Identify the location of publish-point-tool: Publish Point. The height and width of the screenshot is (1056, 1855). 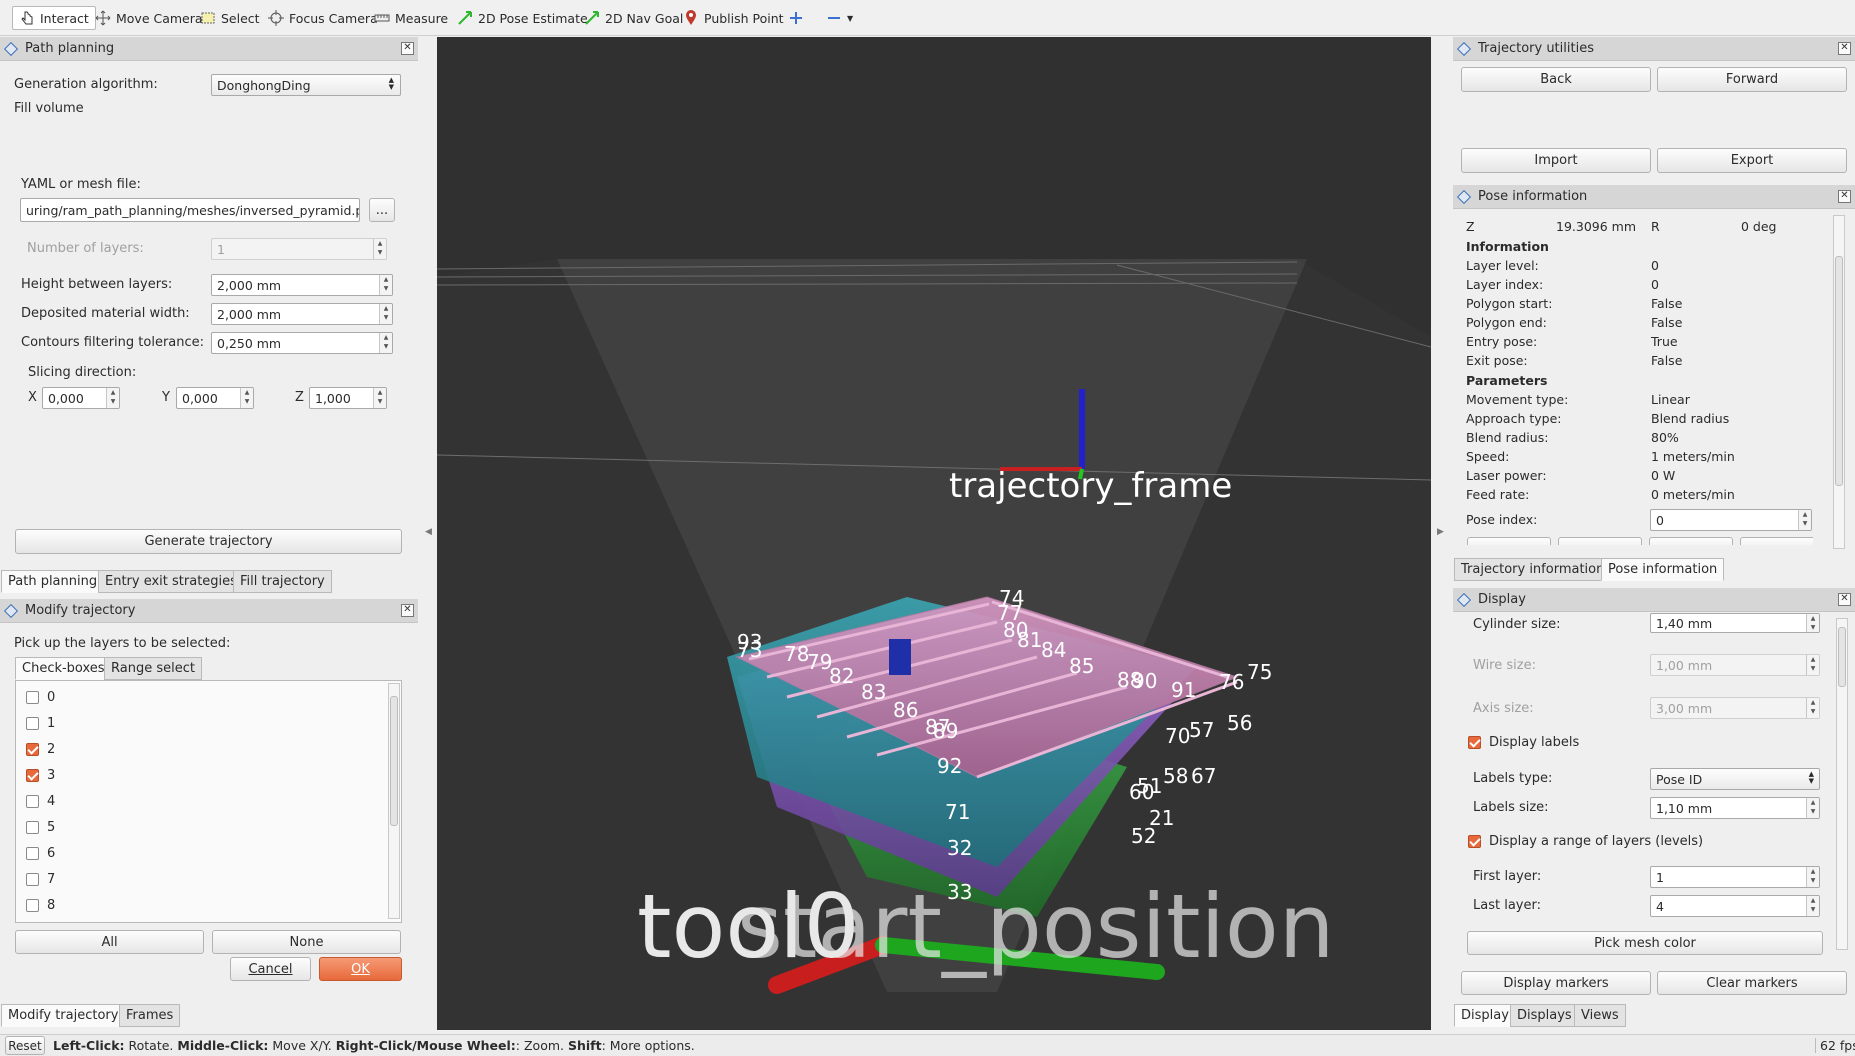
(733, 18).